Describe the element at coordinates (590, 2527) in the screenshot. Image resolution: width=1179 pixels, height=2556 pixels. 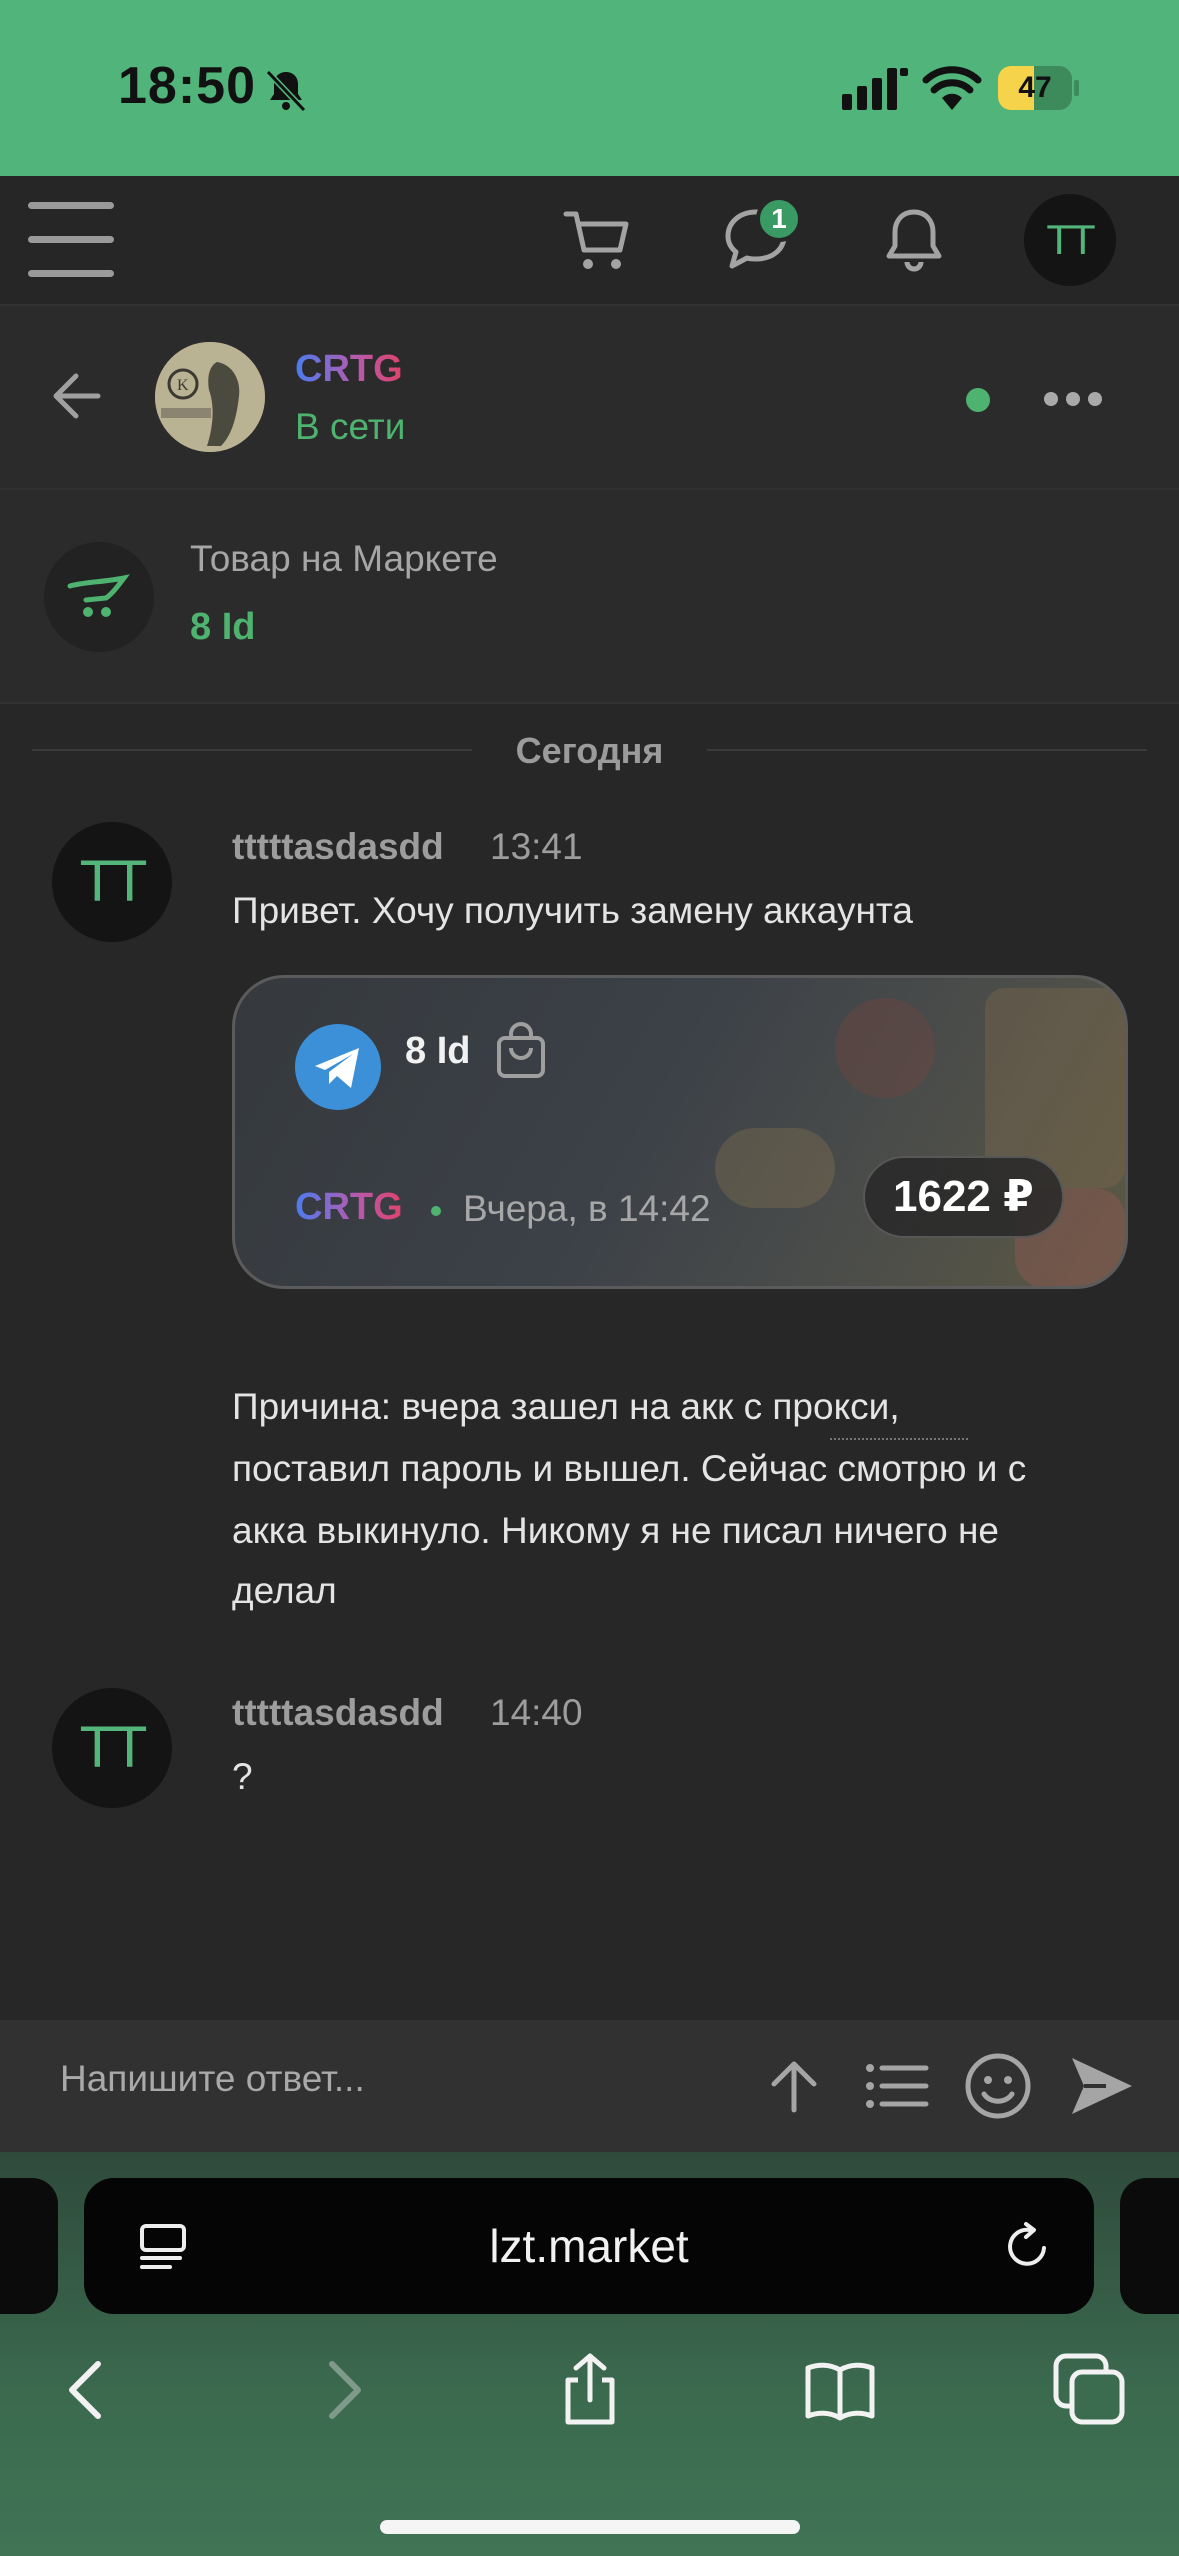
I see `home-indicator` at that location.